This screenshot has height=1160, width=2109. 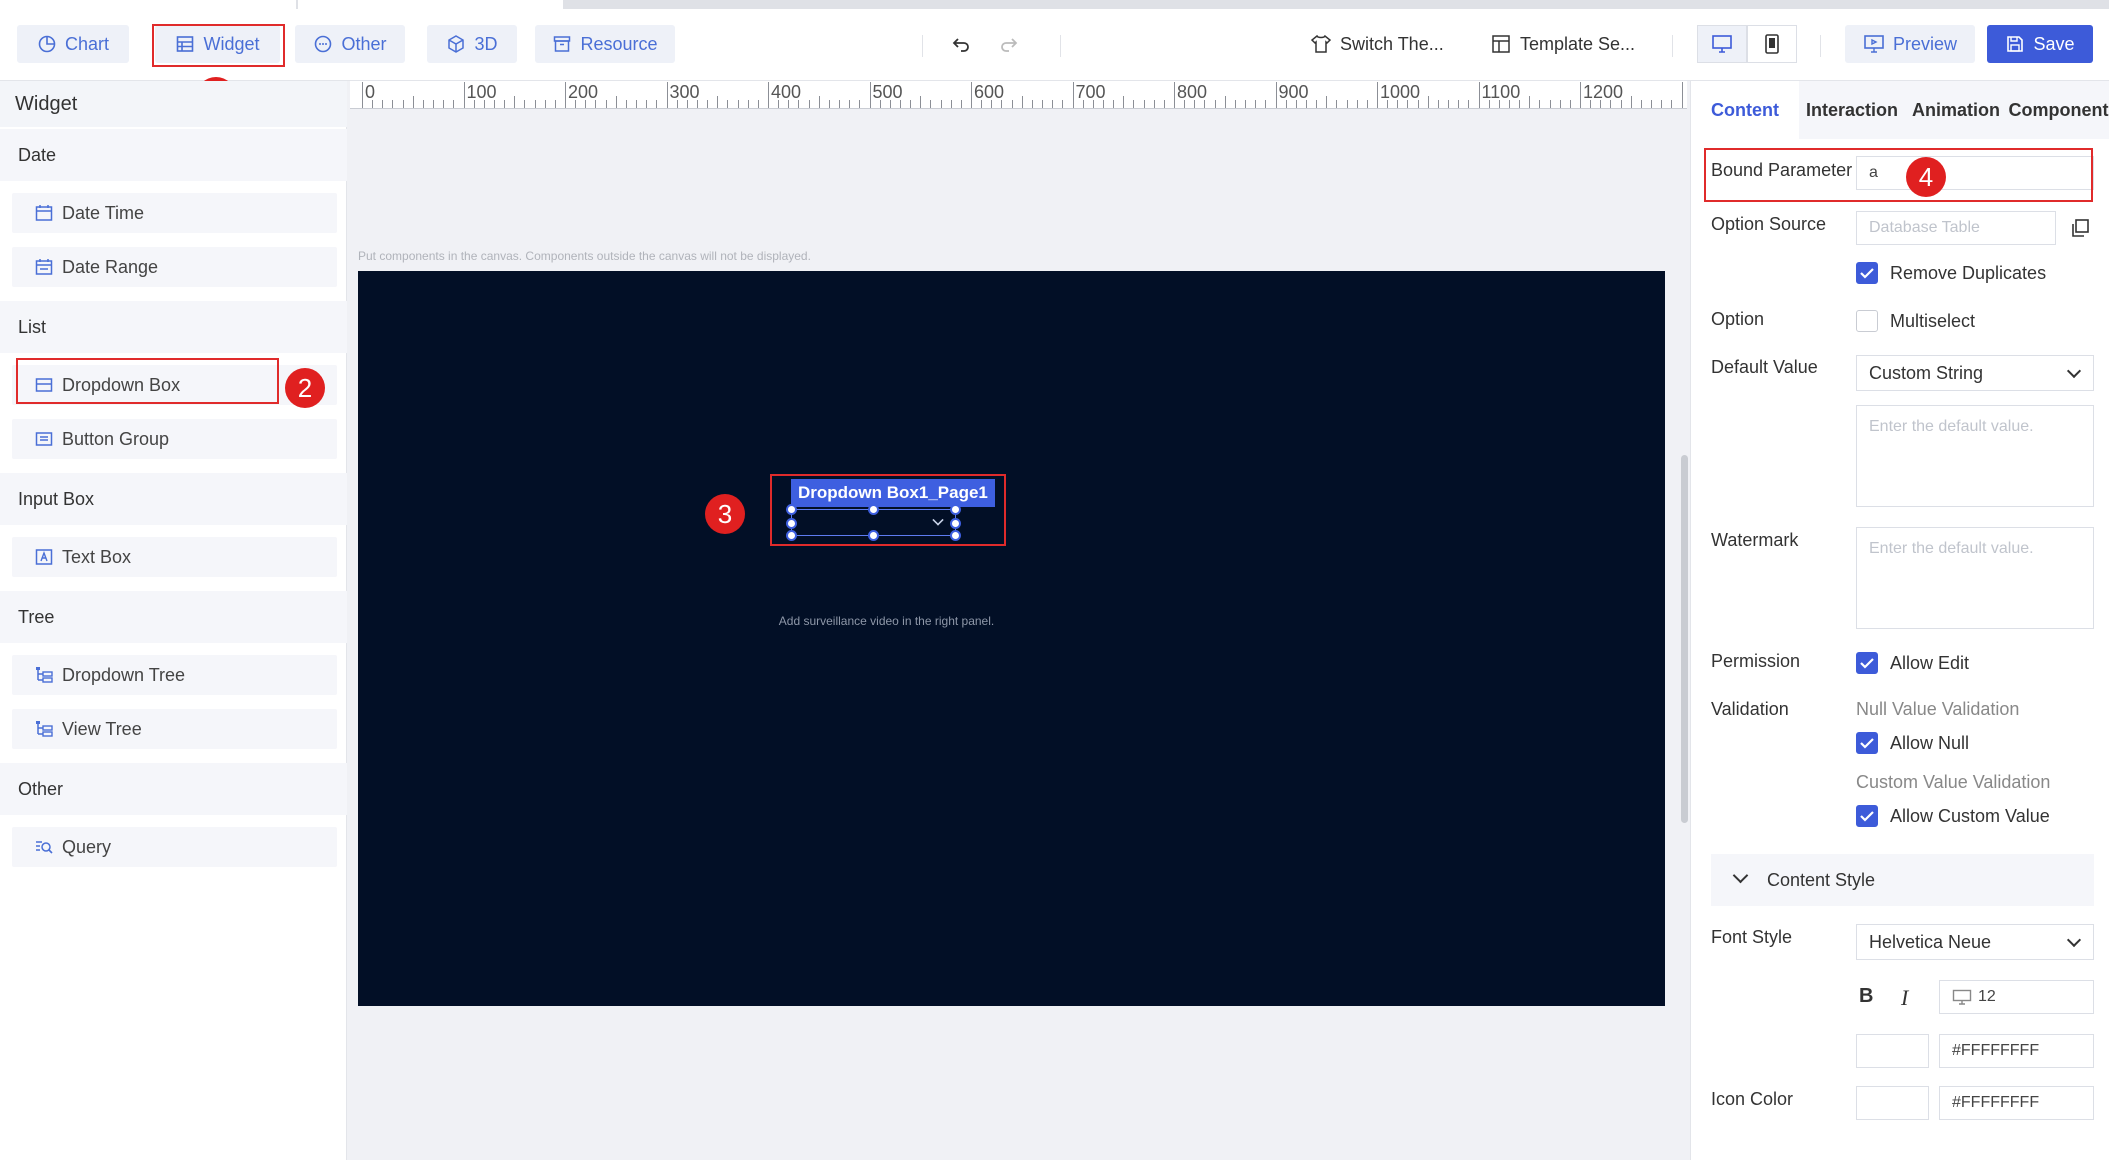 I want to click on tab-content: Content, so click(x=1745, y=110).